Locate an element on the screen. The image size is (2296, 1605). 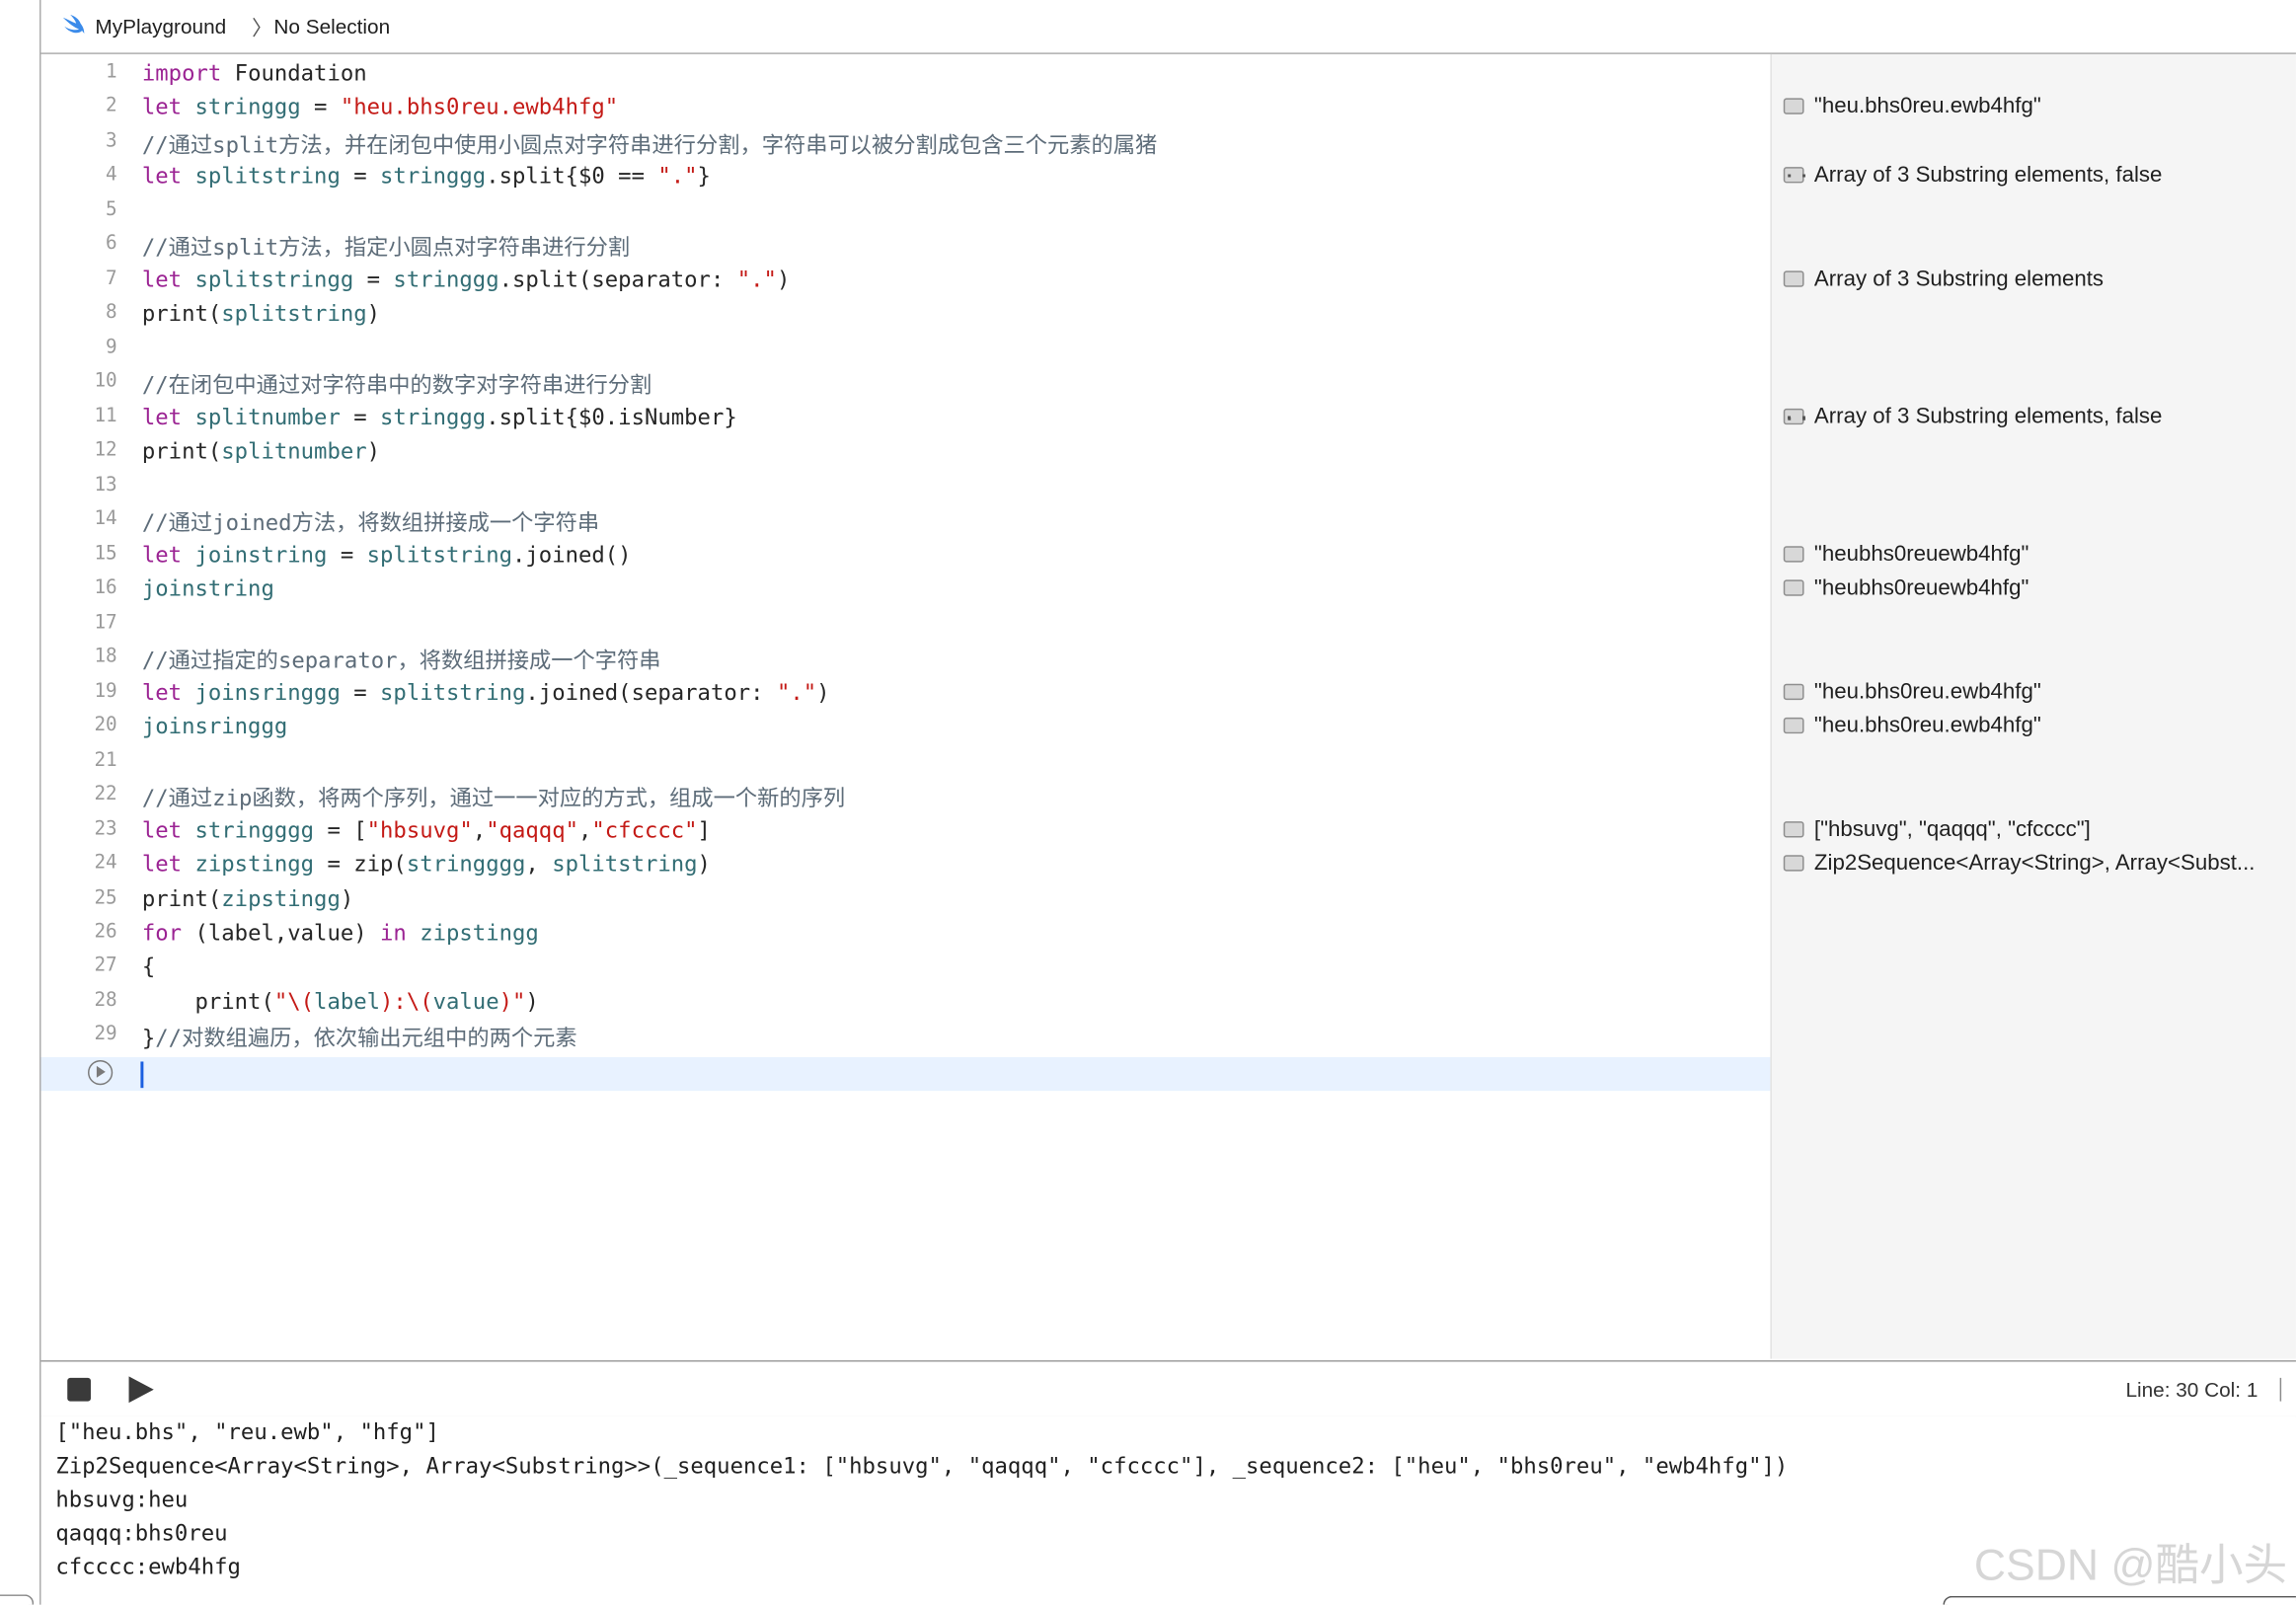
code-token: value is located at coordinates (465, 1001).